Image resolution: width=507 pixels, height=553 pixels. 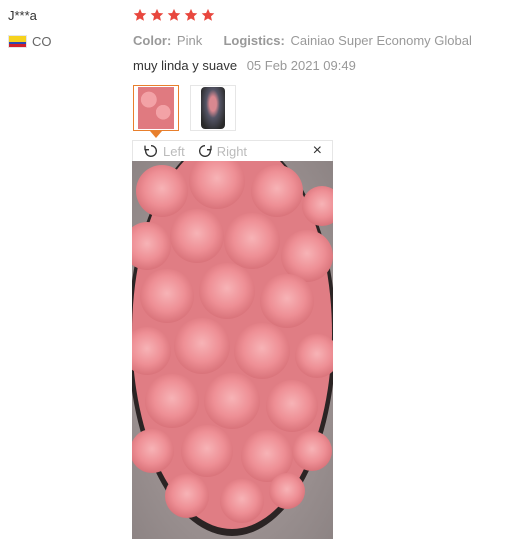 What do you see at coordinates (150, 151) in the screenshot?
I see `rotate-left-icon` at bounding box center [150, 151].